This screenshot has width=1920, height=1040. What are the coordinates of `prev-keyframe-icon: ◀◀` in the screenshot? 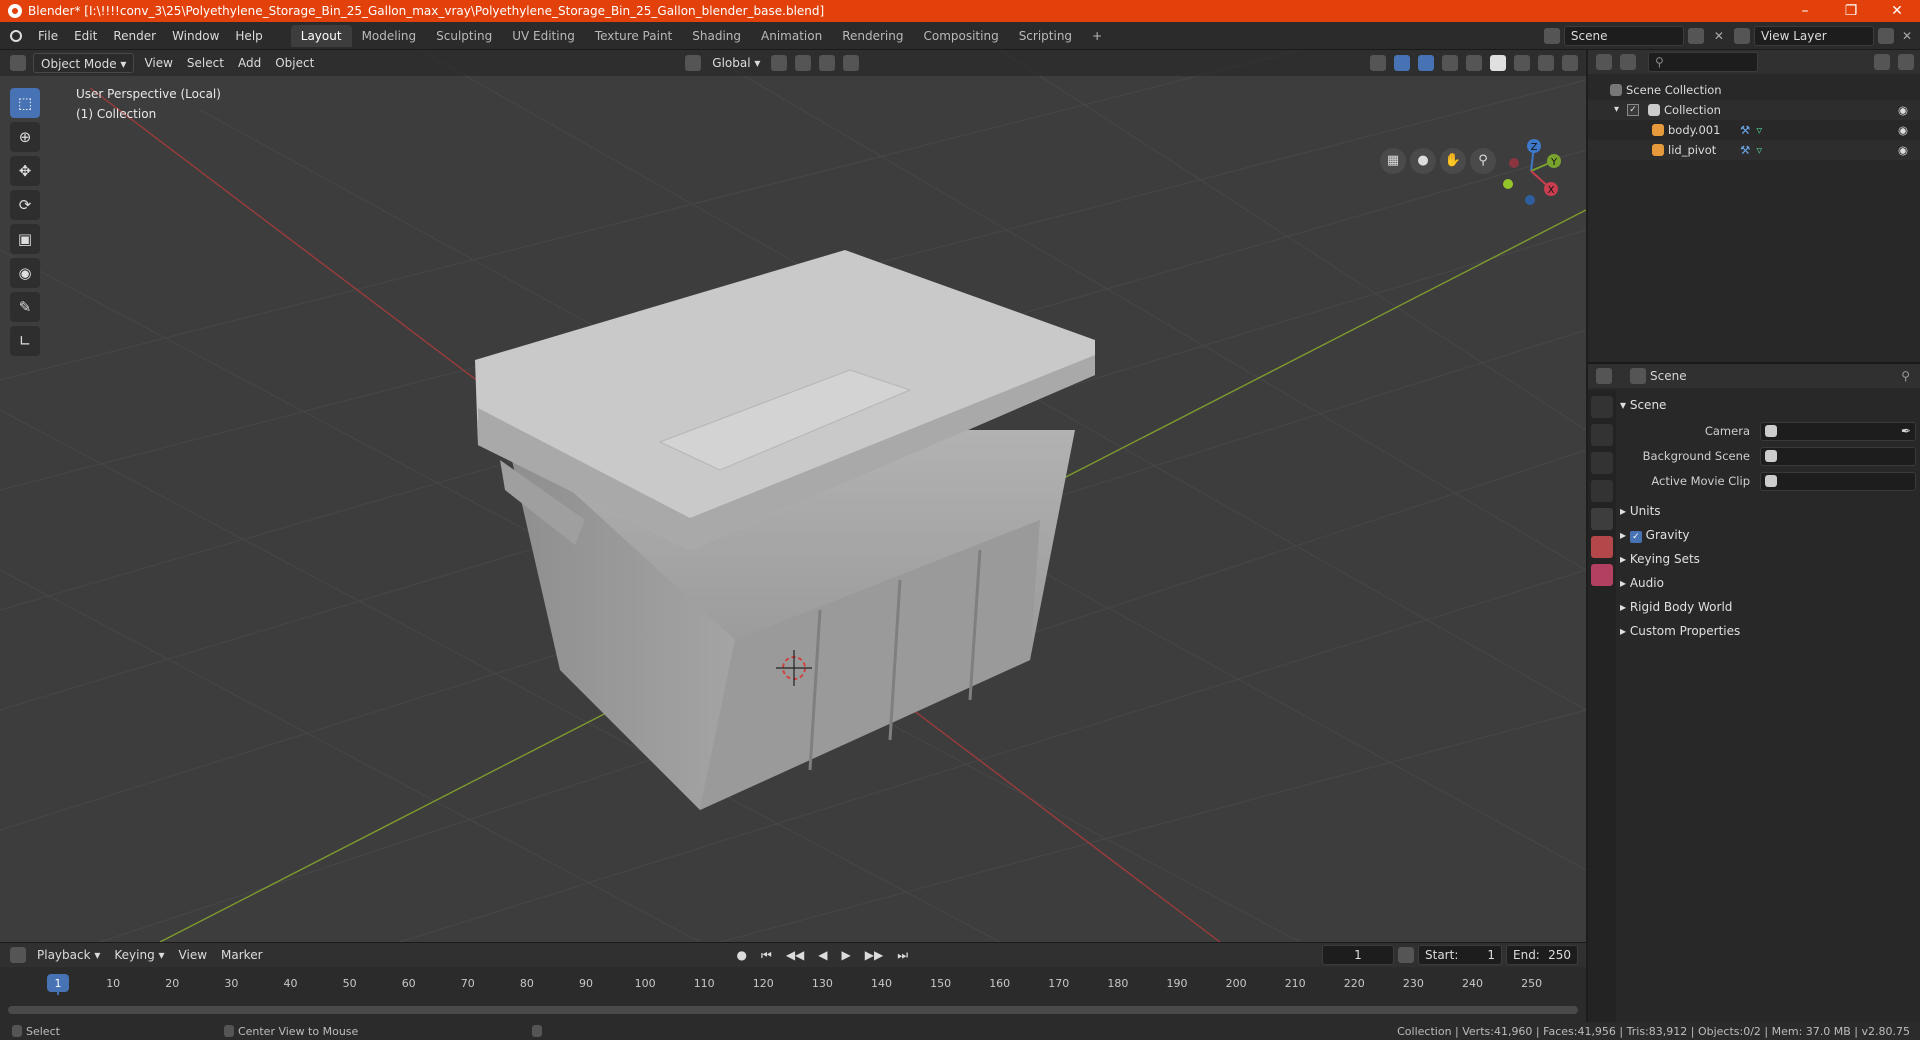 It's located at (795, 955).